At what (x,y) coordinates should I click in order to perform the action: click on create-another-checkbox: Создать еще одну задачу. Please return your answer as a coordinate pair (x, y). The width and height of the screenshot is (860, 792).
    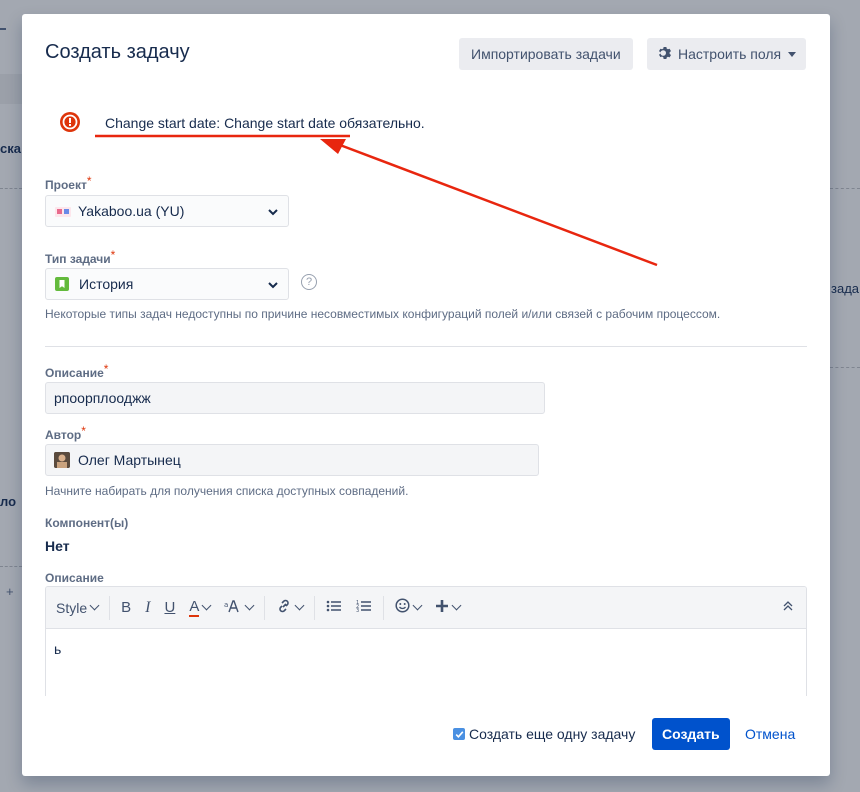
    Looking at the image, I should click on (544, 734).